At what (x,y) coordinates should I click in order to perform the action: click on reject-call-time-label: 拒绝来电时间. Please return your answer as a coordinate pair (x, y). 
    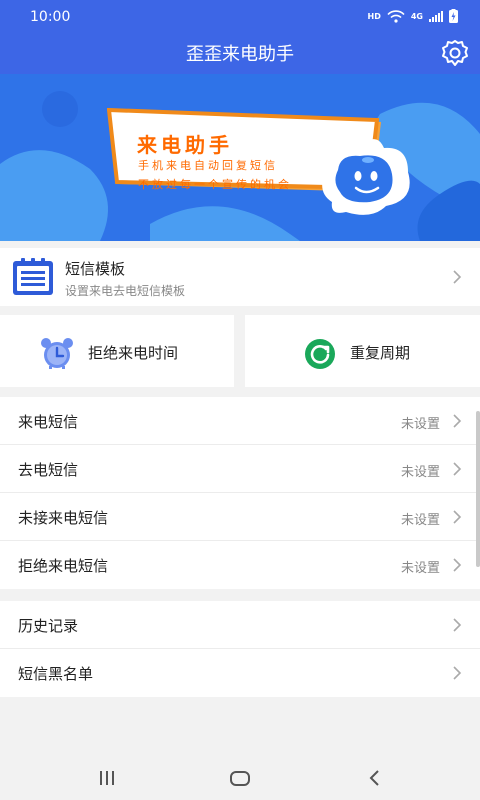
    Looking at the image, I should click on (133, 353).